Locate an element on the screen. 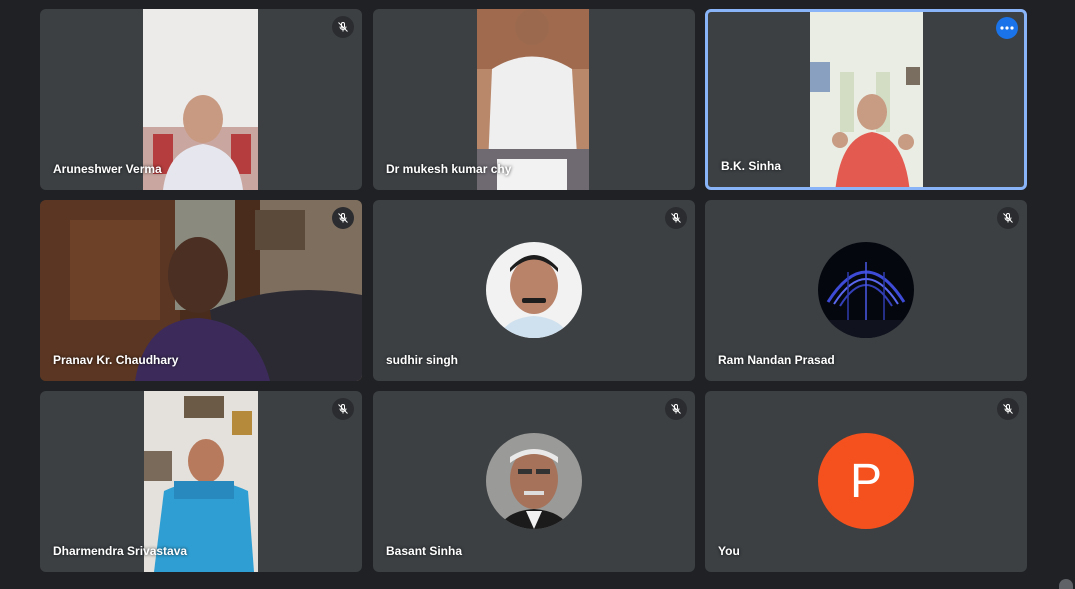 The width and height of the screenshot is (1075, 589). participant-name: Basant Sinha is located at coordinates (424, 551).